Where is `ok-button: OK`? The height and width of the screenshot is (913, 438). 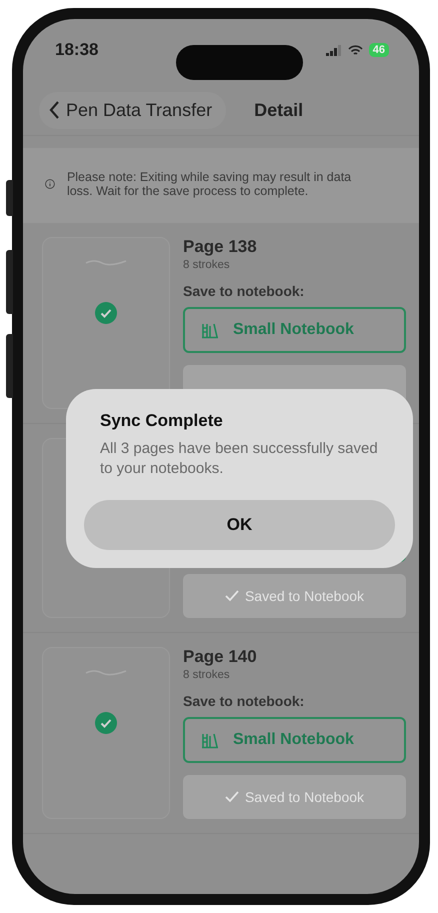
ok-button: OK is located at coordinates (239, 525).